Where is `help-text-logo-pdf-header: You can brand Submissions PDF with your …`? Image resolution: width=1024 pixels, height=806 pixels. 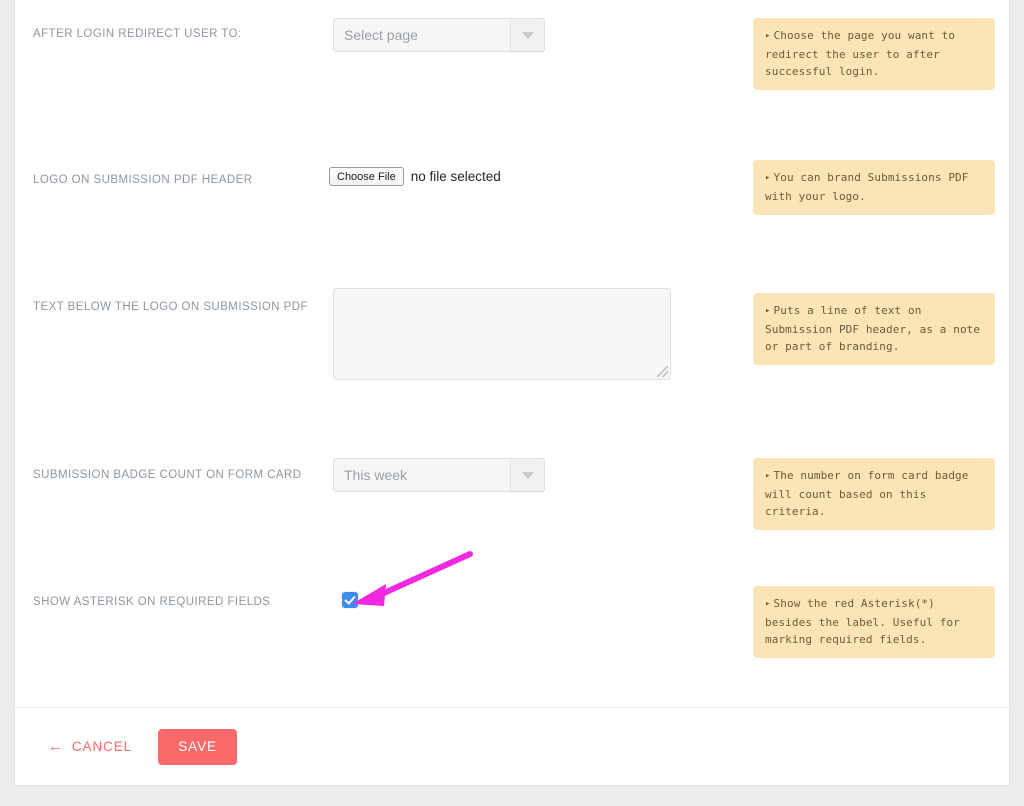 help-text-logo-pdf-header: You can brand Submissions PDF with your … is located at coordinates (867, 187).